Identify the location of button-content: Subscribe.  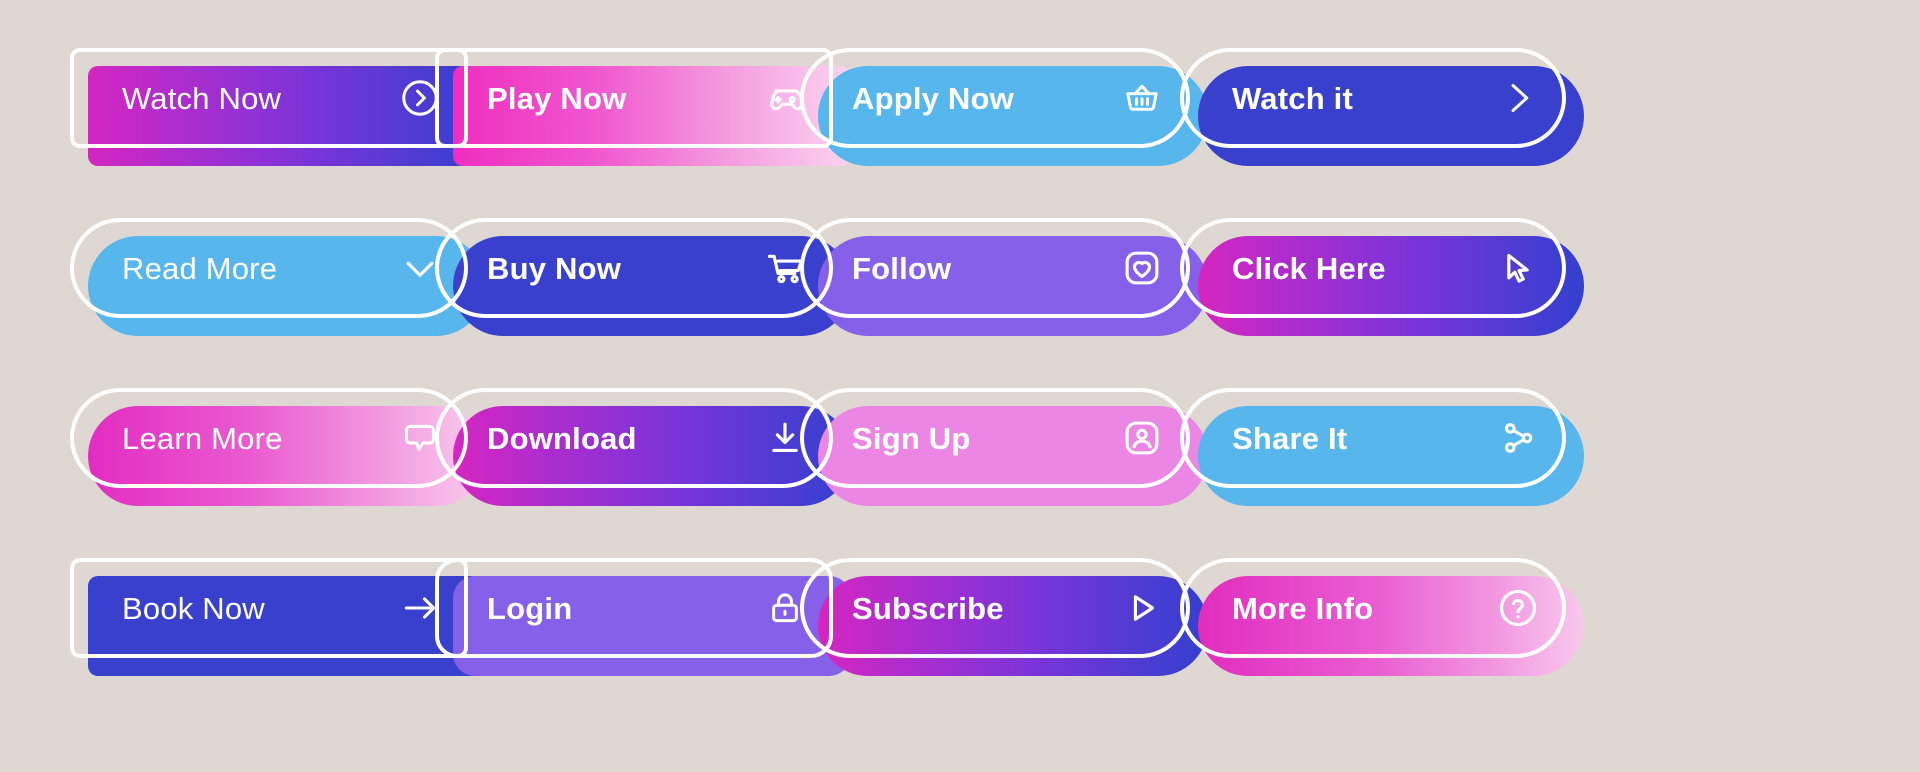
(1004, 608).